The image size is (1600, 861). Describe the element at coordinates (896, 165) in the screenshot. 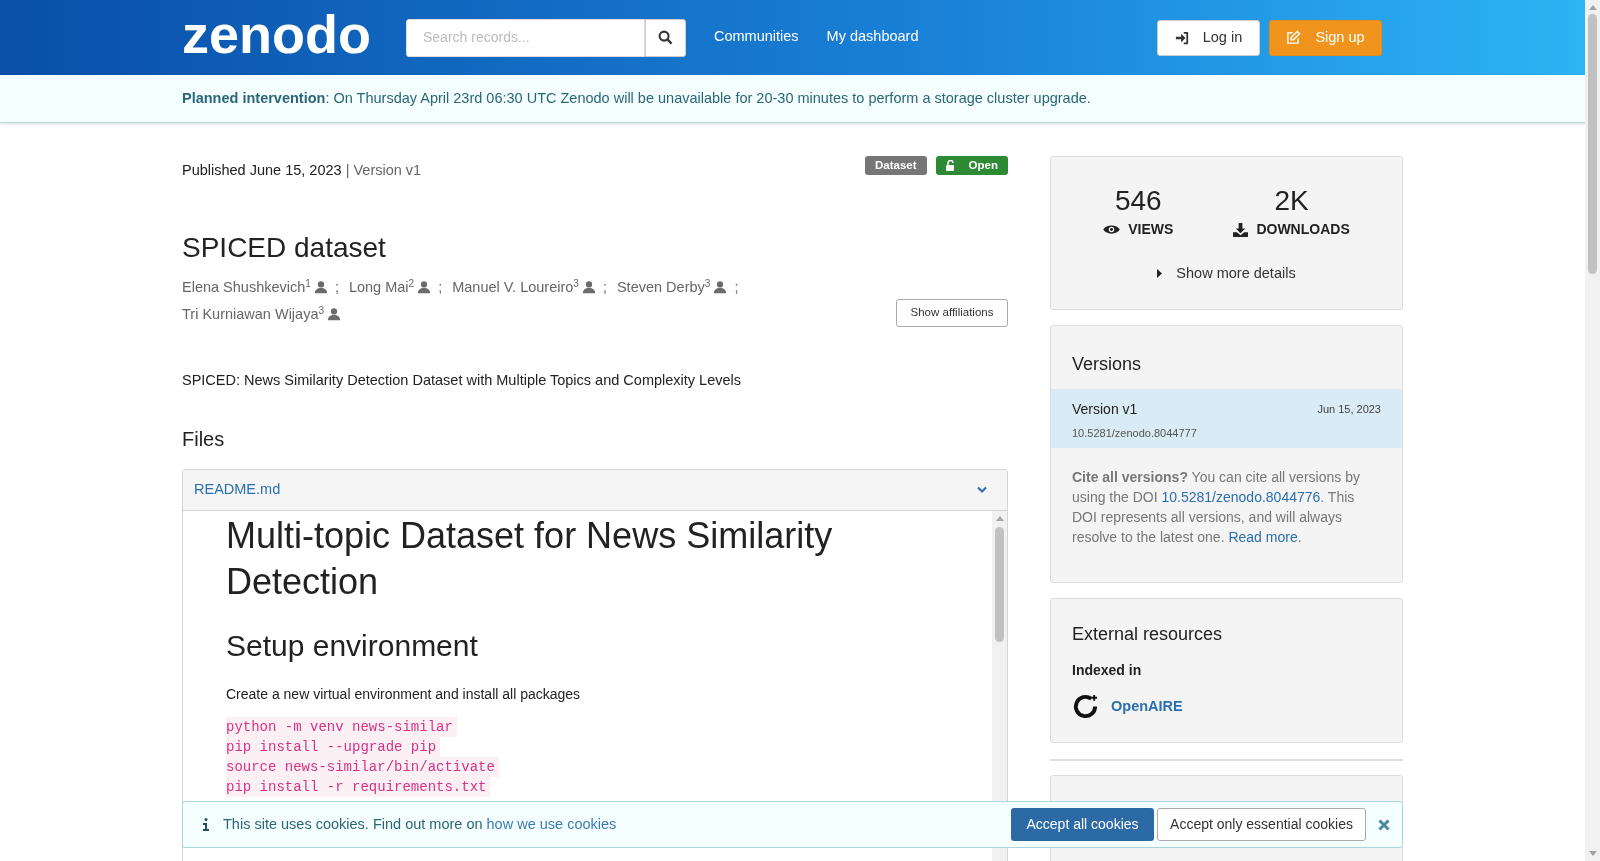

I see `type-badge: Dataset` at that location.